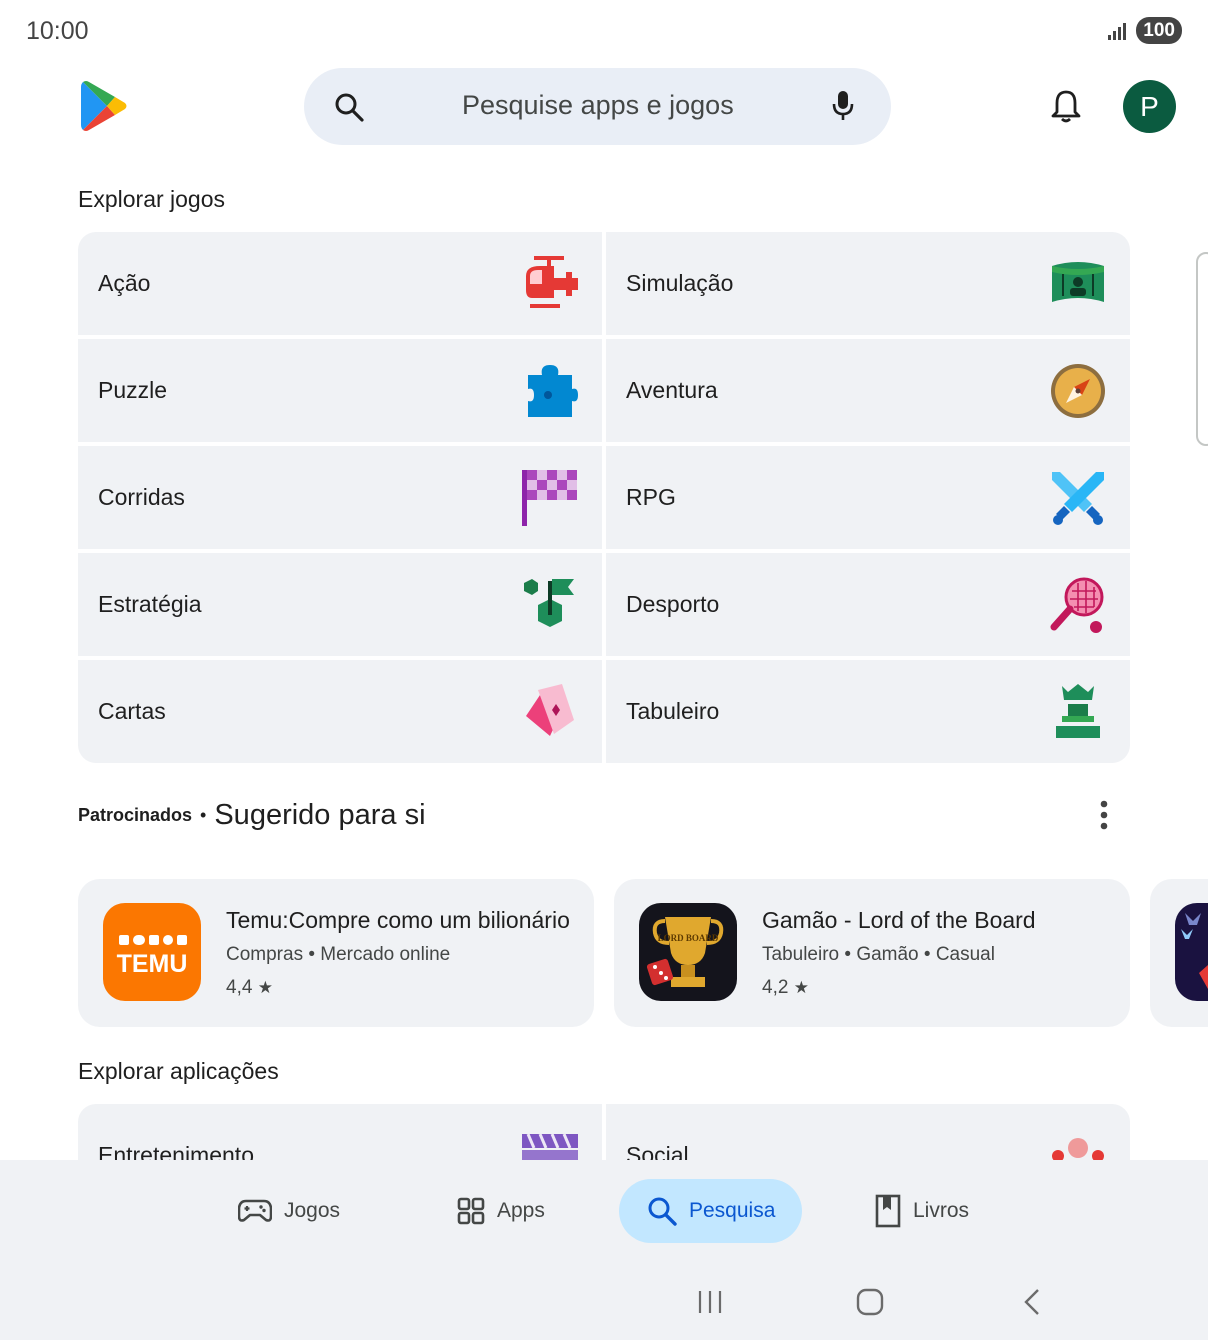  What do you see at coordinates (1202, 349) in the screenshot?
I see `side-panel-handle` at bounding box center [1202, 349].